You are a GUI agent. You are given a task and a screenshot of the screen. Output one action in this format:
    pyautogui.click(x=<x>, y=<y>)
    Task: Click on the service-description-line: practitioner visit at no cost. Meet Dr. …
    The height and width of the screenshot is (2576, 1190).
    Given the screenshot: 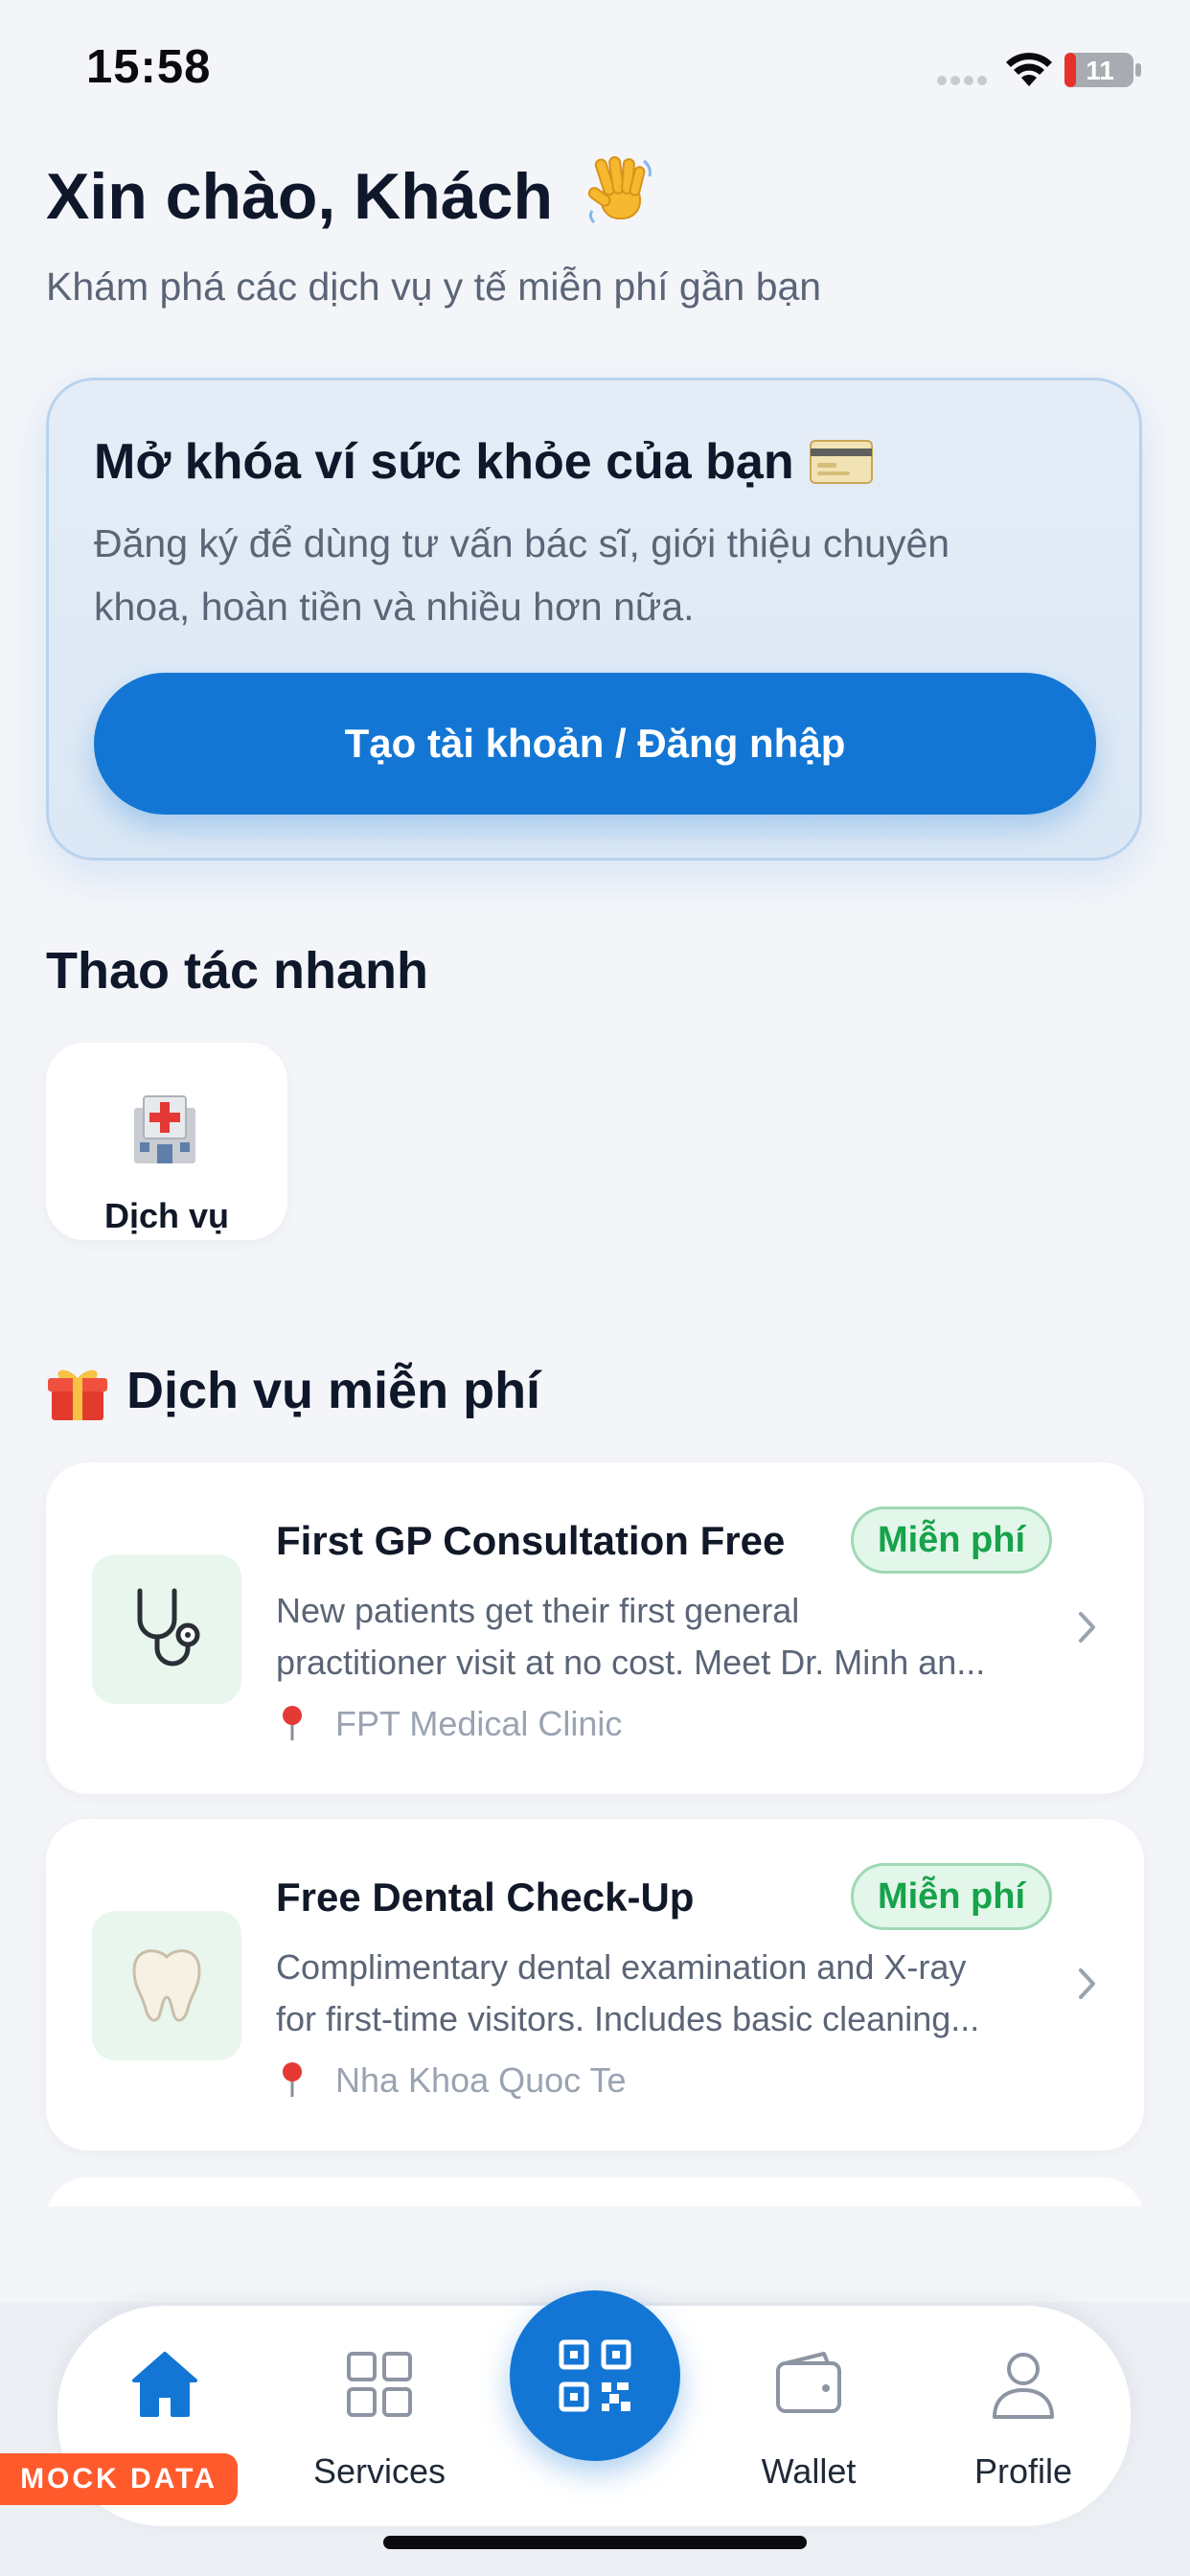 What is the action you would take?
    pyautogui.click(x=631, y=1662)
    